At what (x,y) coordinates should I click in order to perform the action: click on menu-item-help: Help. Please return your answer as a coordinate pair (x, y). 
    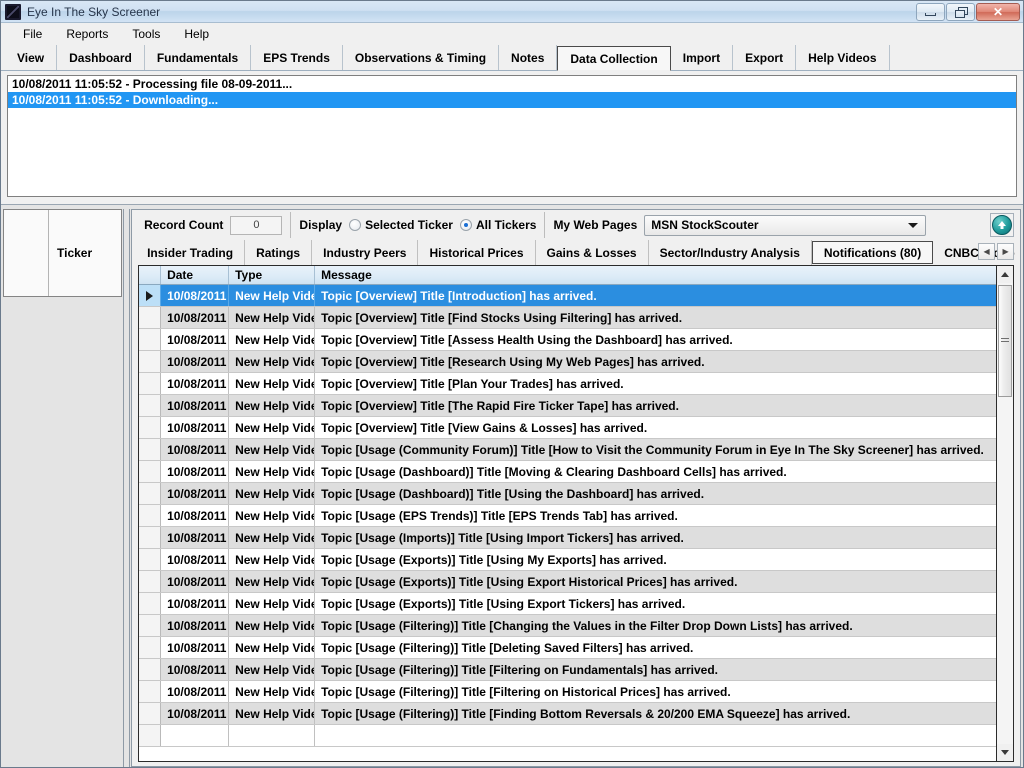
    Looking at the image, I should click on (196, 34).